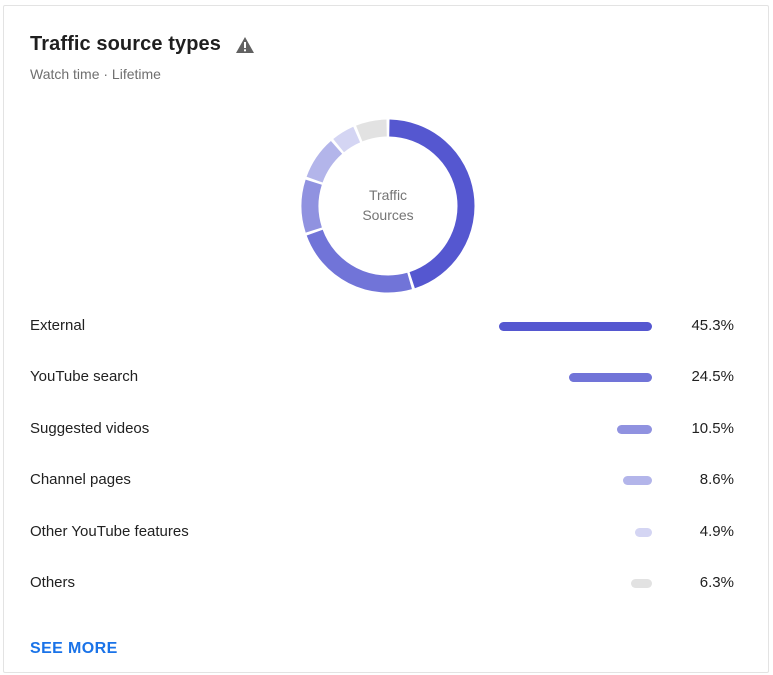 This screenshot has height=675, width=773. I want to click on traffic-row-others: Others 6.3%, so click(385, 584).